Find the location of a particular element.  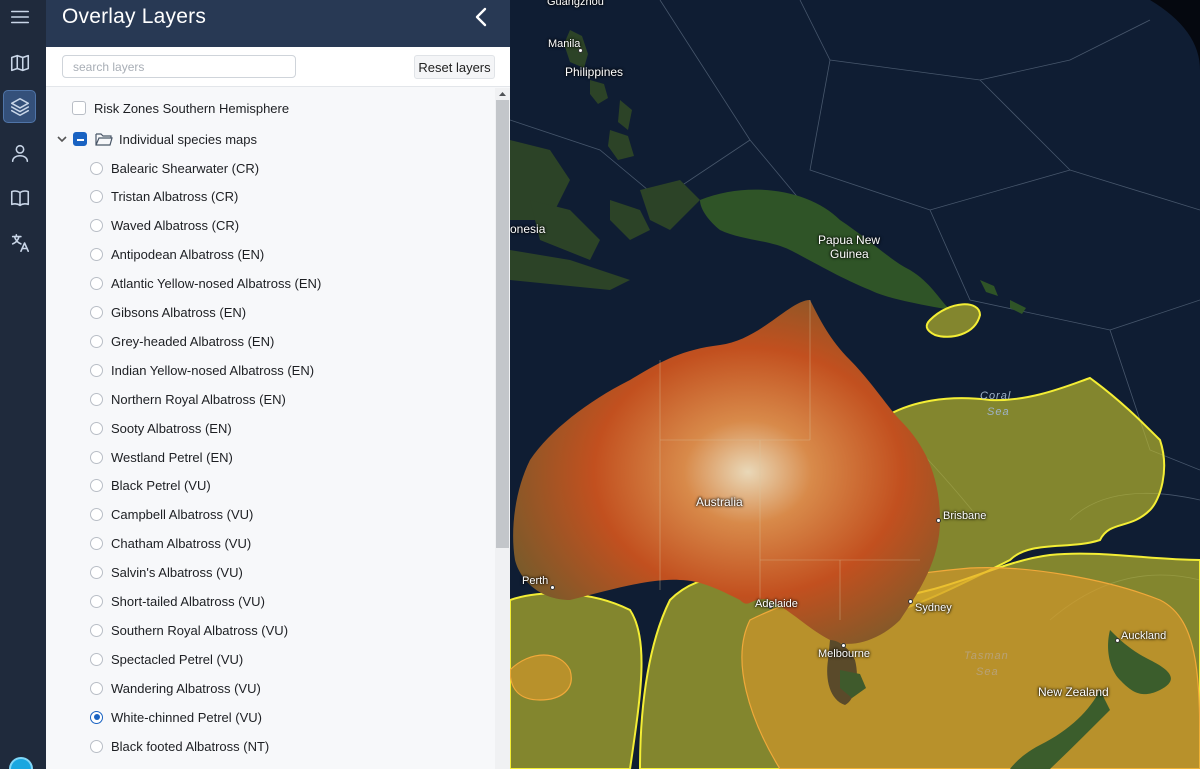

layers-icon is located at coordinates (19, 106).